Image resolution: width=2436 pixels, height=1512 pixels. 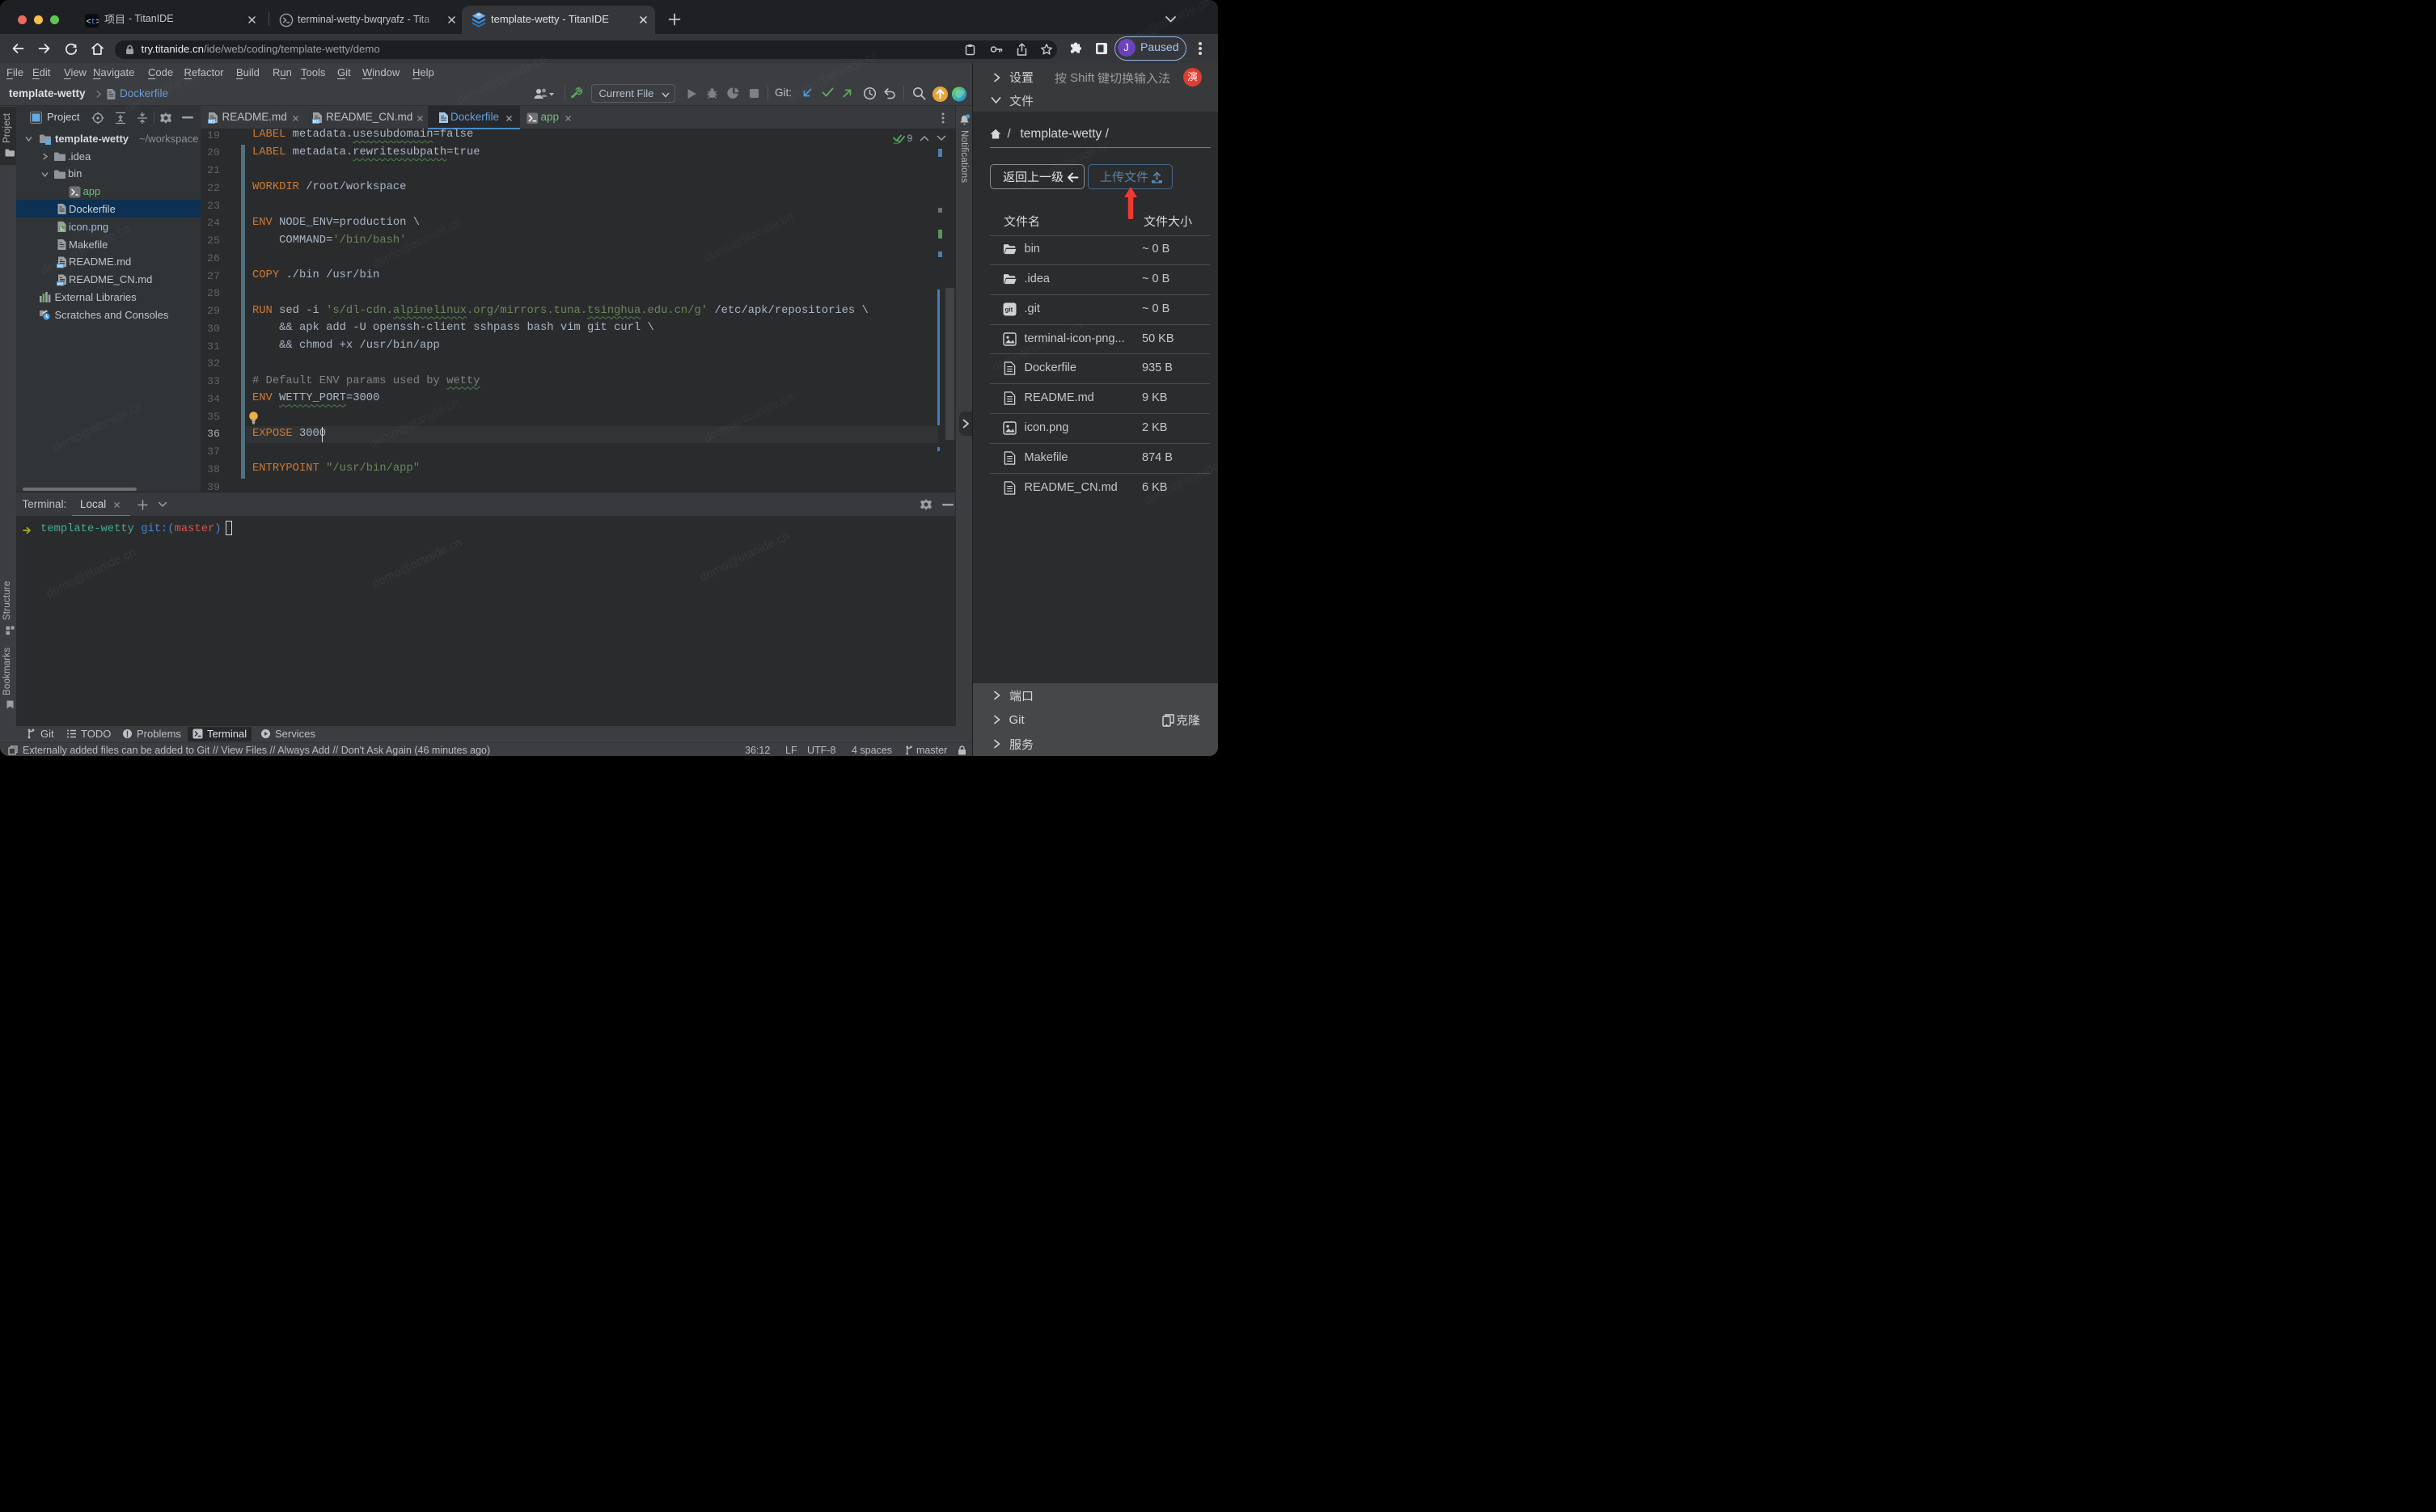 I want to click on svg-text: git, so click(x=1008, y=309).